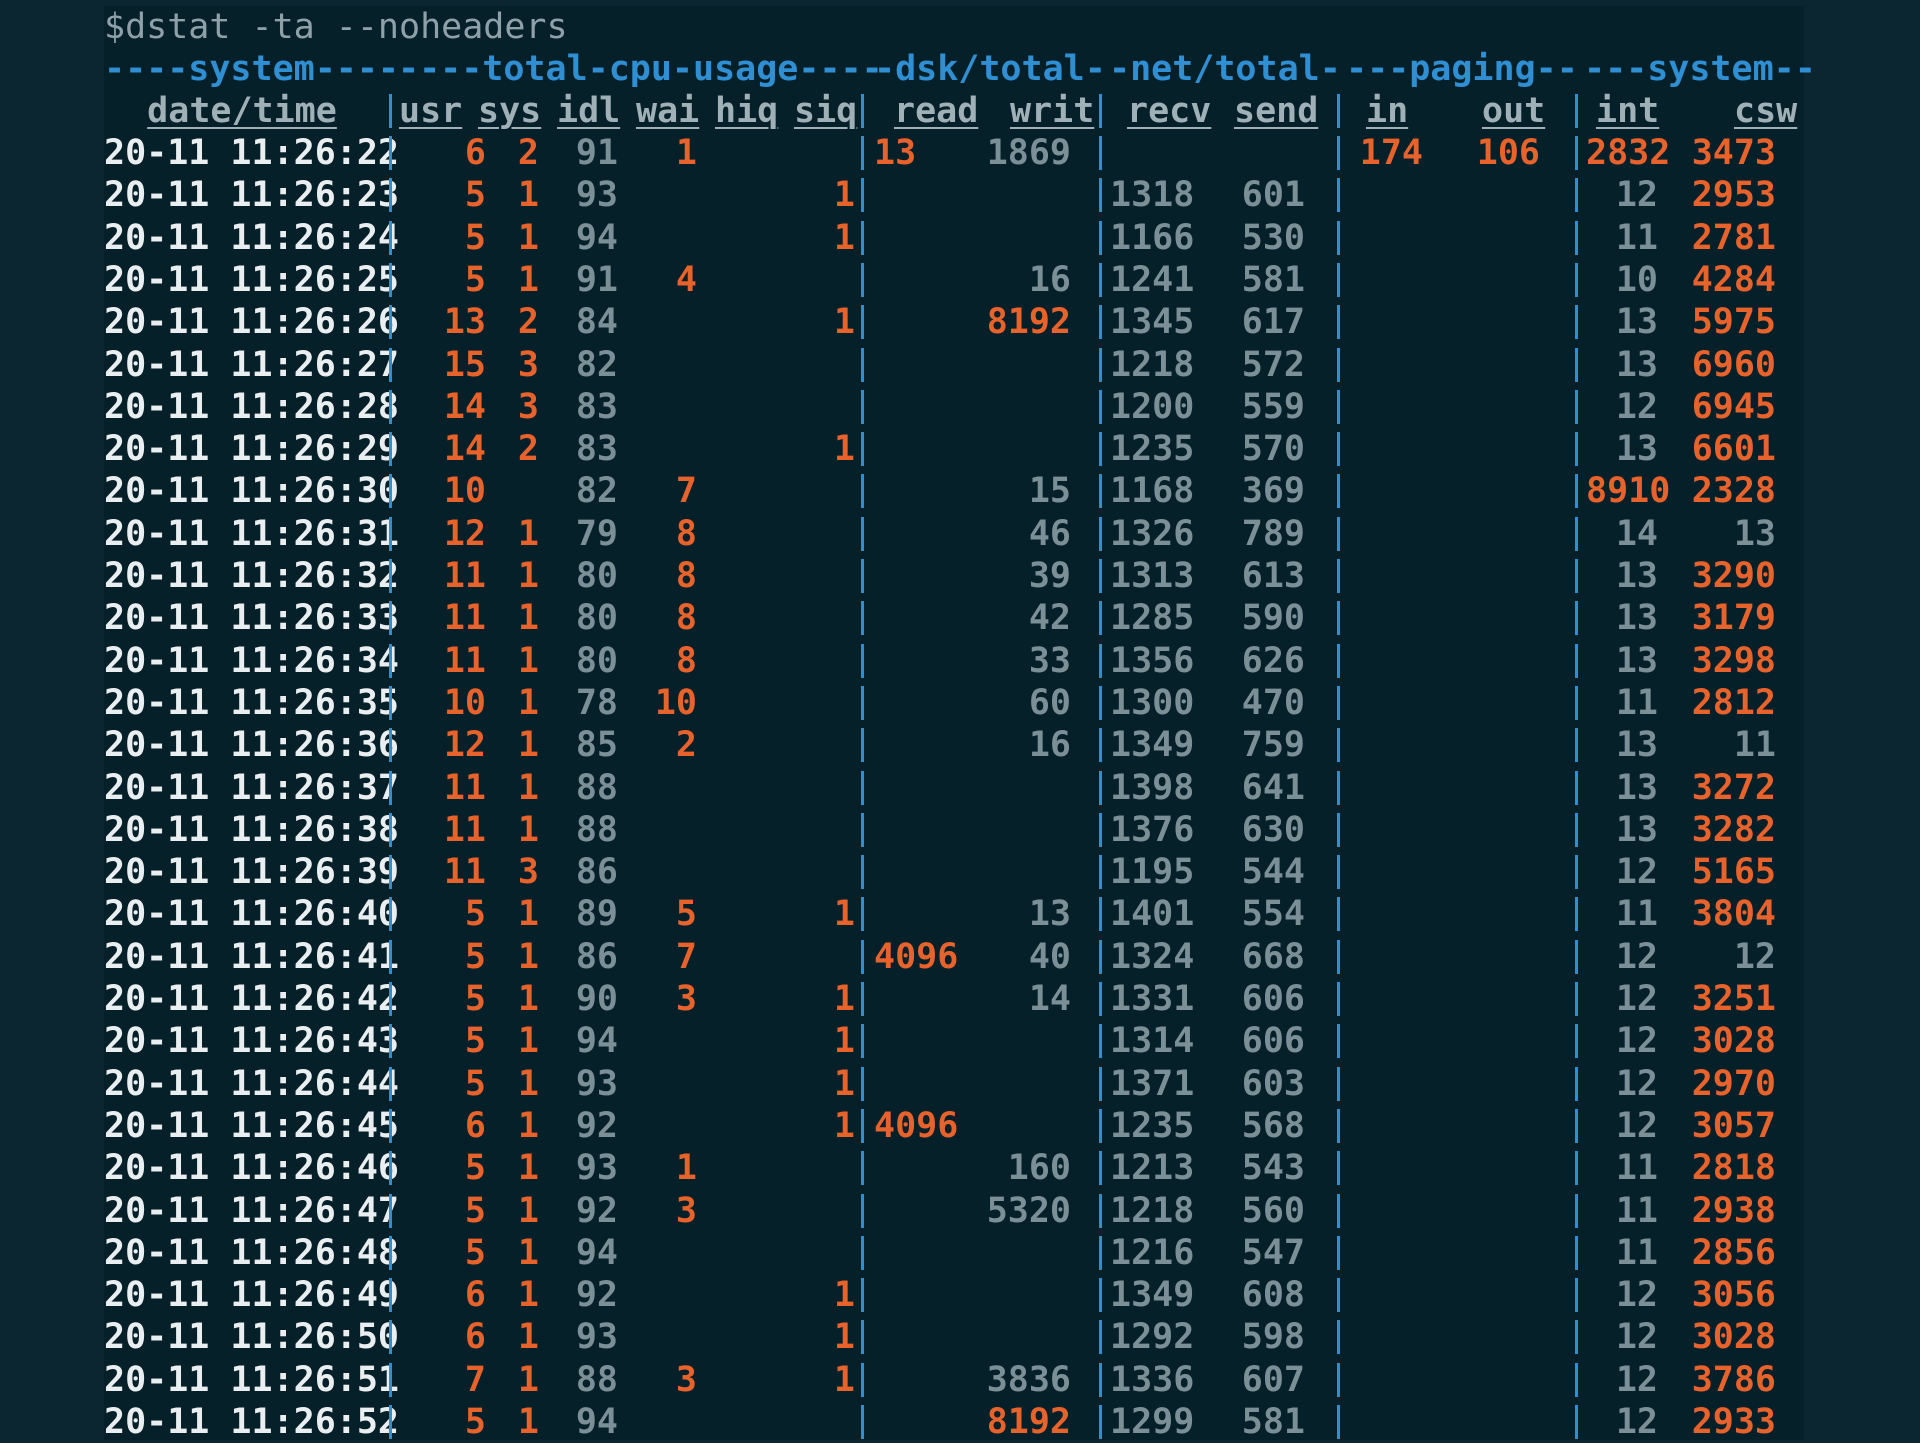 The width and height of the screenshot is (1920, 1443). What do you see at coordinates (1733, 1295) in the screenshot?
I see `cell-csw: 3056` at bounding box center [1733, 1295].